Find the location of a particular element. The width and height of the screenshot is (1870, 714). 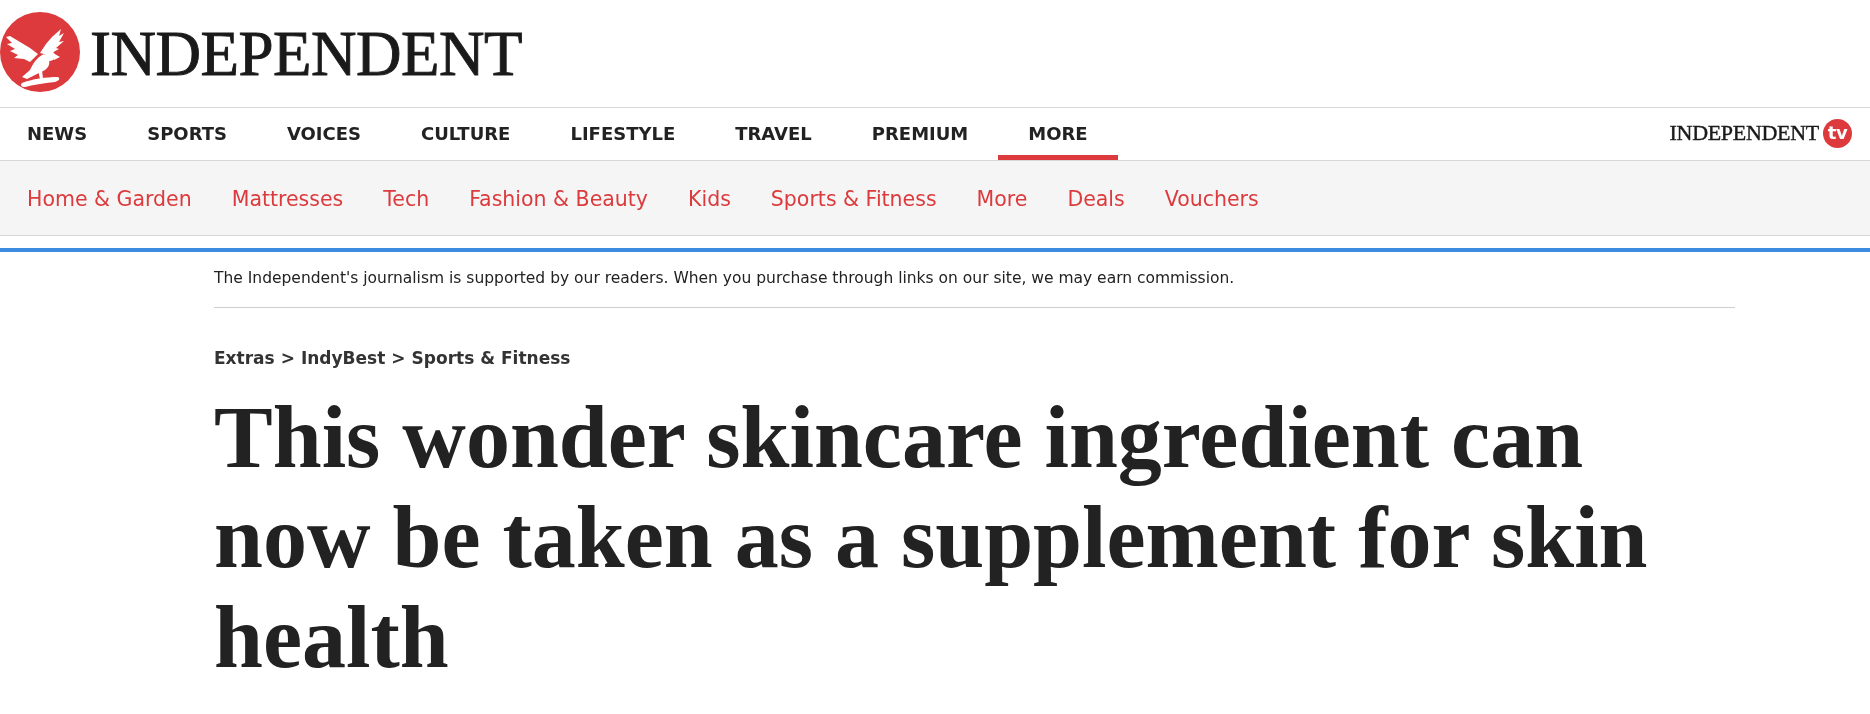

disclaimer-text: The Independent's journalism is supported by our readers. When you purchase through links on our site, we may earn commission. is located at coordinates (725, 278).